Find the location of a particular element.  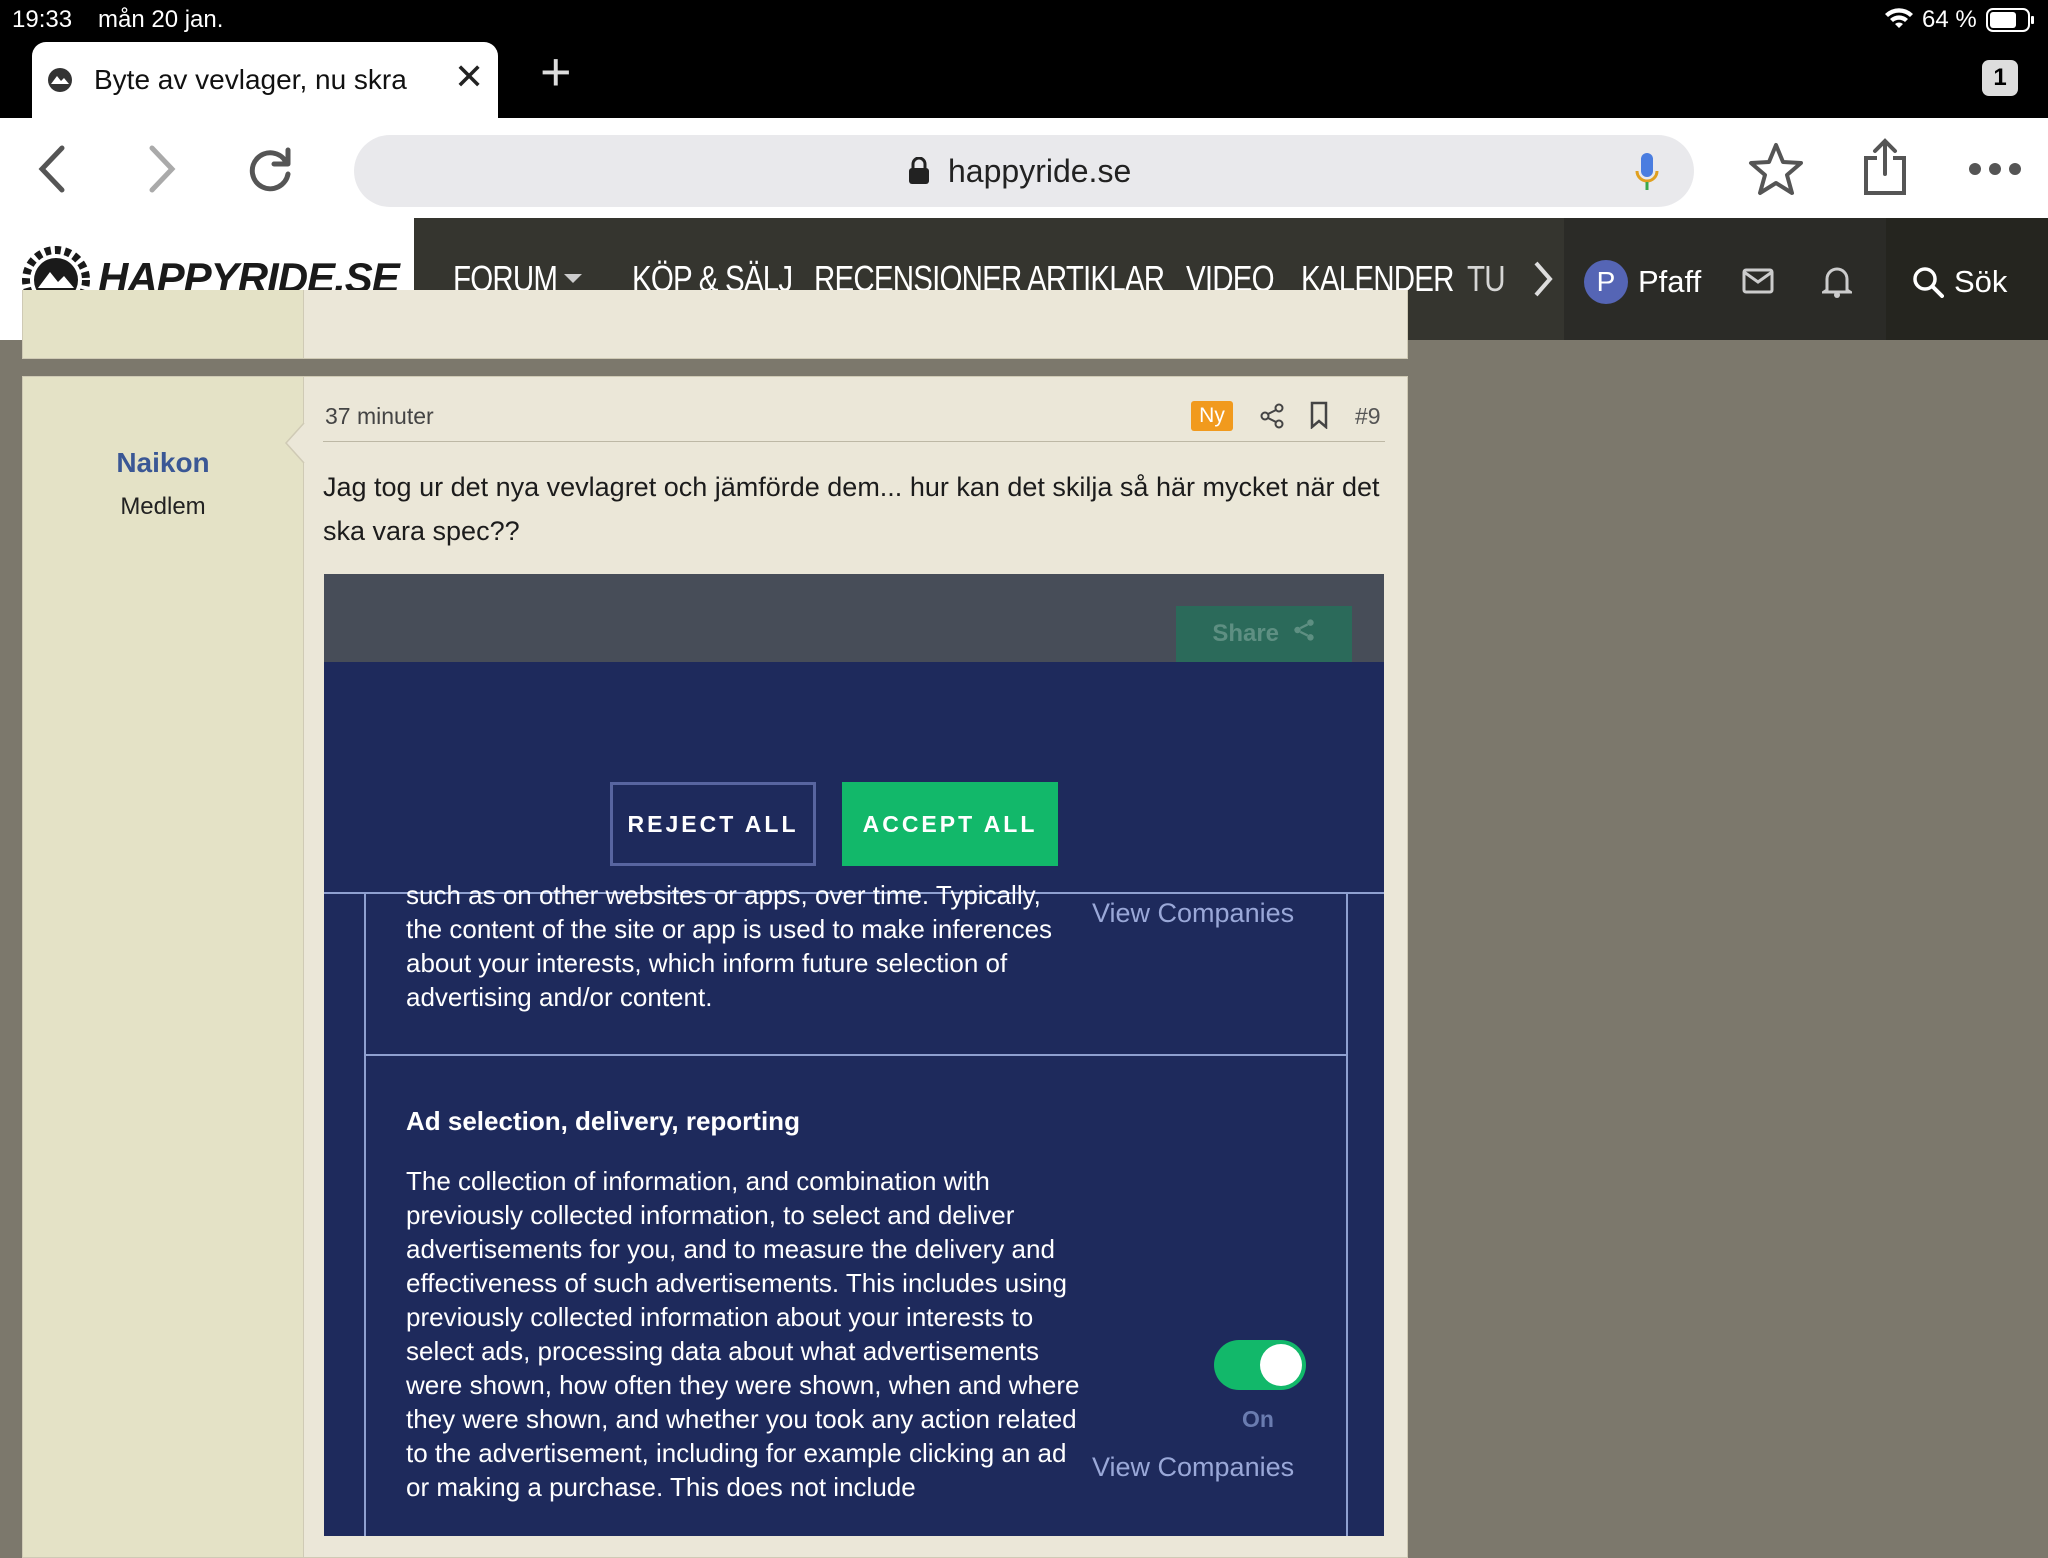

post-number: #9 is located at coordinates (1368, 416).